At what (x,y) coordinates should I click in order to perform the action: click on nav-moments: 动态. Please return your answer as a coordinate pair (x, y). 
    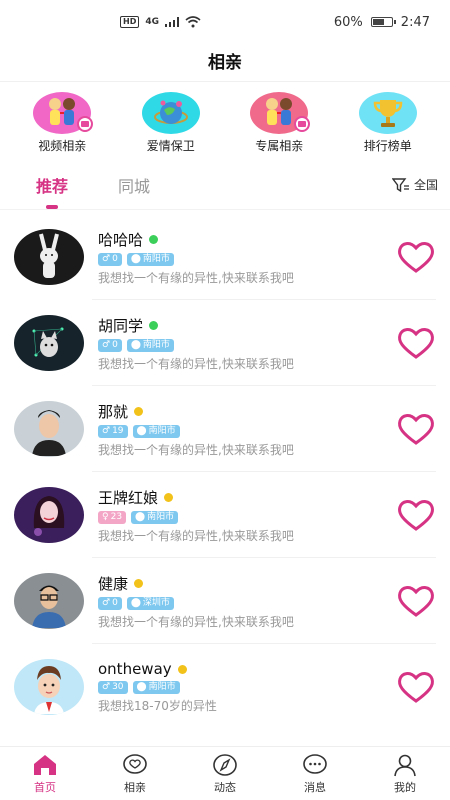
    Looking at the image, I should click on (225, 773).